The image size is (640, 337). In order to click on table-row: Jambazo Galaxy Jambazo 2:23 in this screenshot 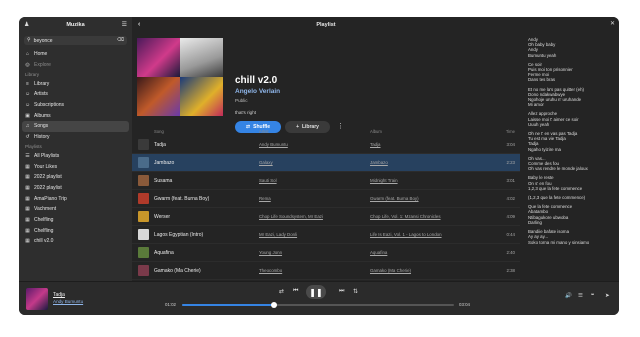, I will do `click(326, 163)`.